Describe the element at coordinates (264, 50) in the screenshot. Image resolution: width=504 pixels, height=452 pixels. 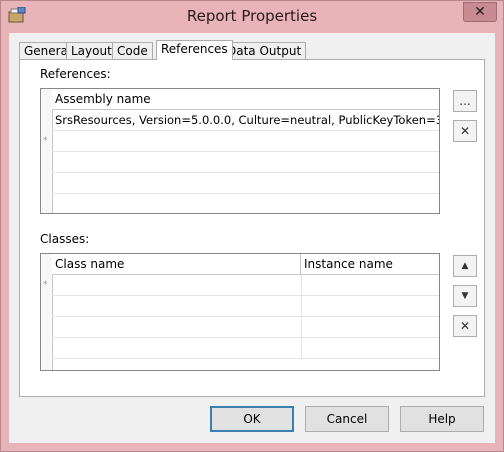
I see `tab-data-output: Data Output` at that location.